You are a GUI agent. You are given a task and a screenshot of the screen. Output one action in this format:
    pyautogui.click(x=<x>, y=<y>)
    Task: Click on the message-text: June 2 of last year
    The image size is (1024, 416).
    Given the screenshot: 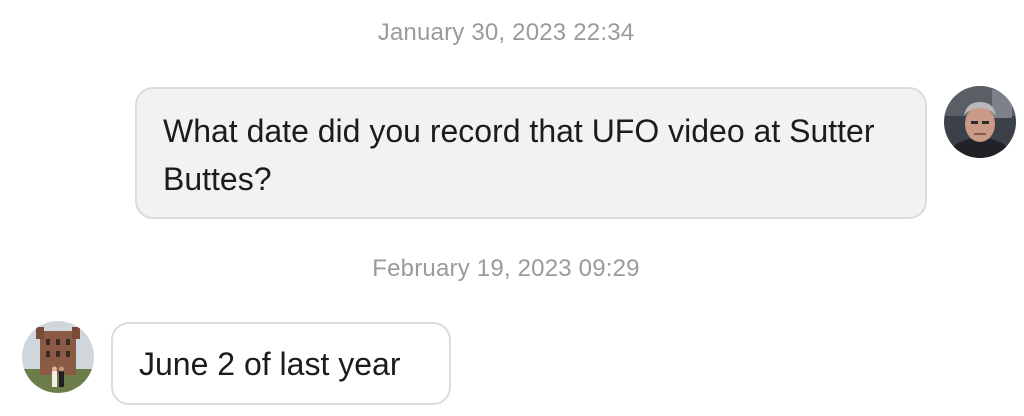 What is the action you would take?
    pyautogui.click(x=270, y=364)
    